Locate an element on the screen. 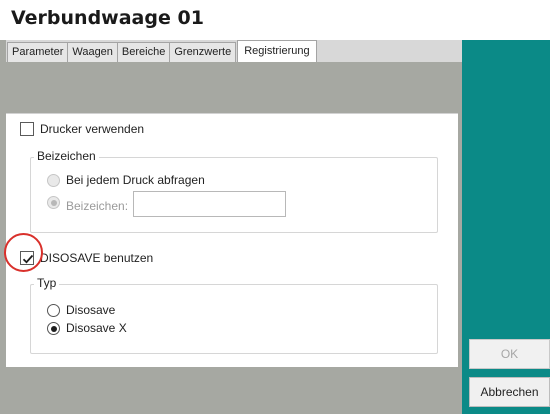  beizeichen-input is located at coordinates (209, 204).